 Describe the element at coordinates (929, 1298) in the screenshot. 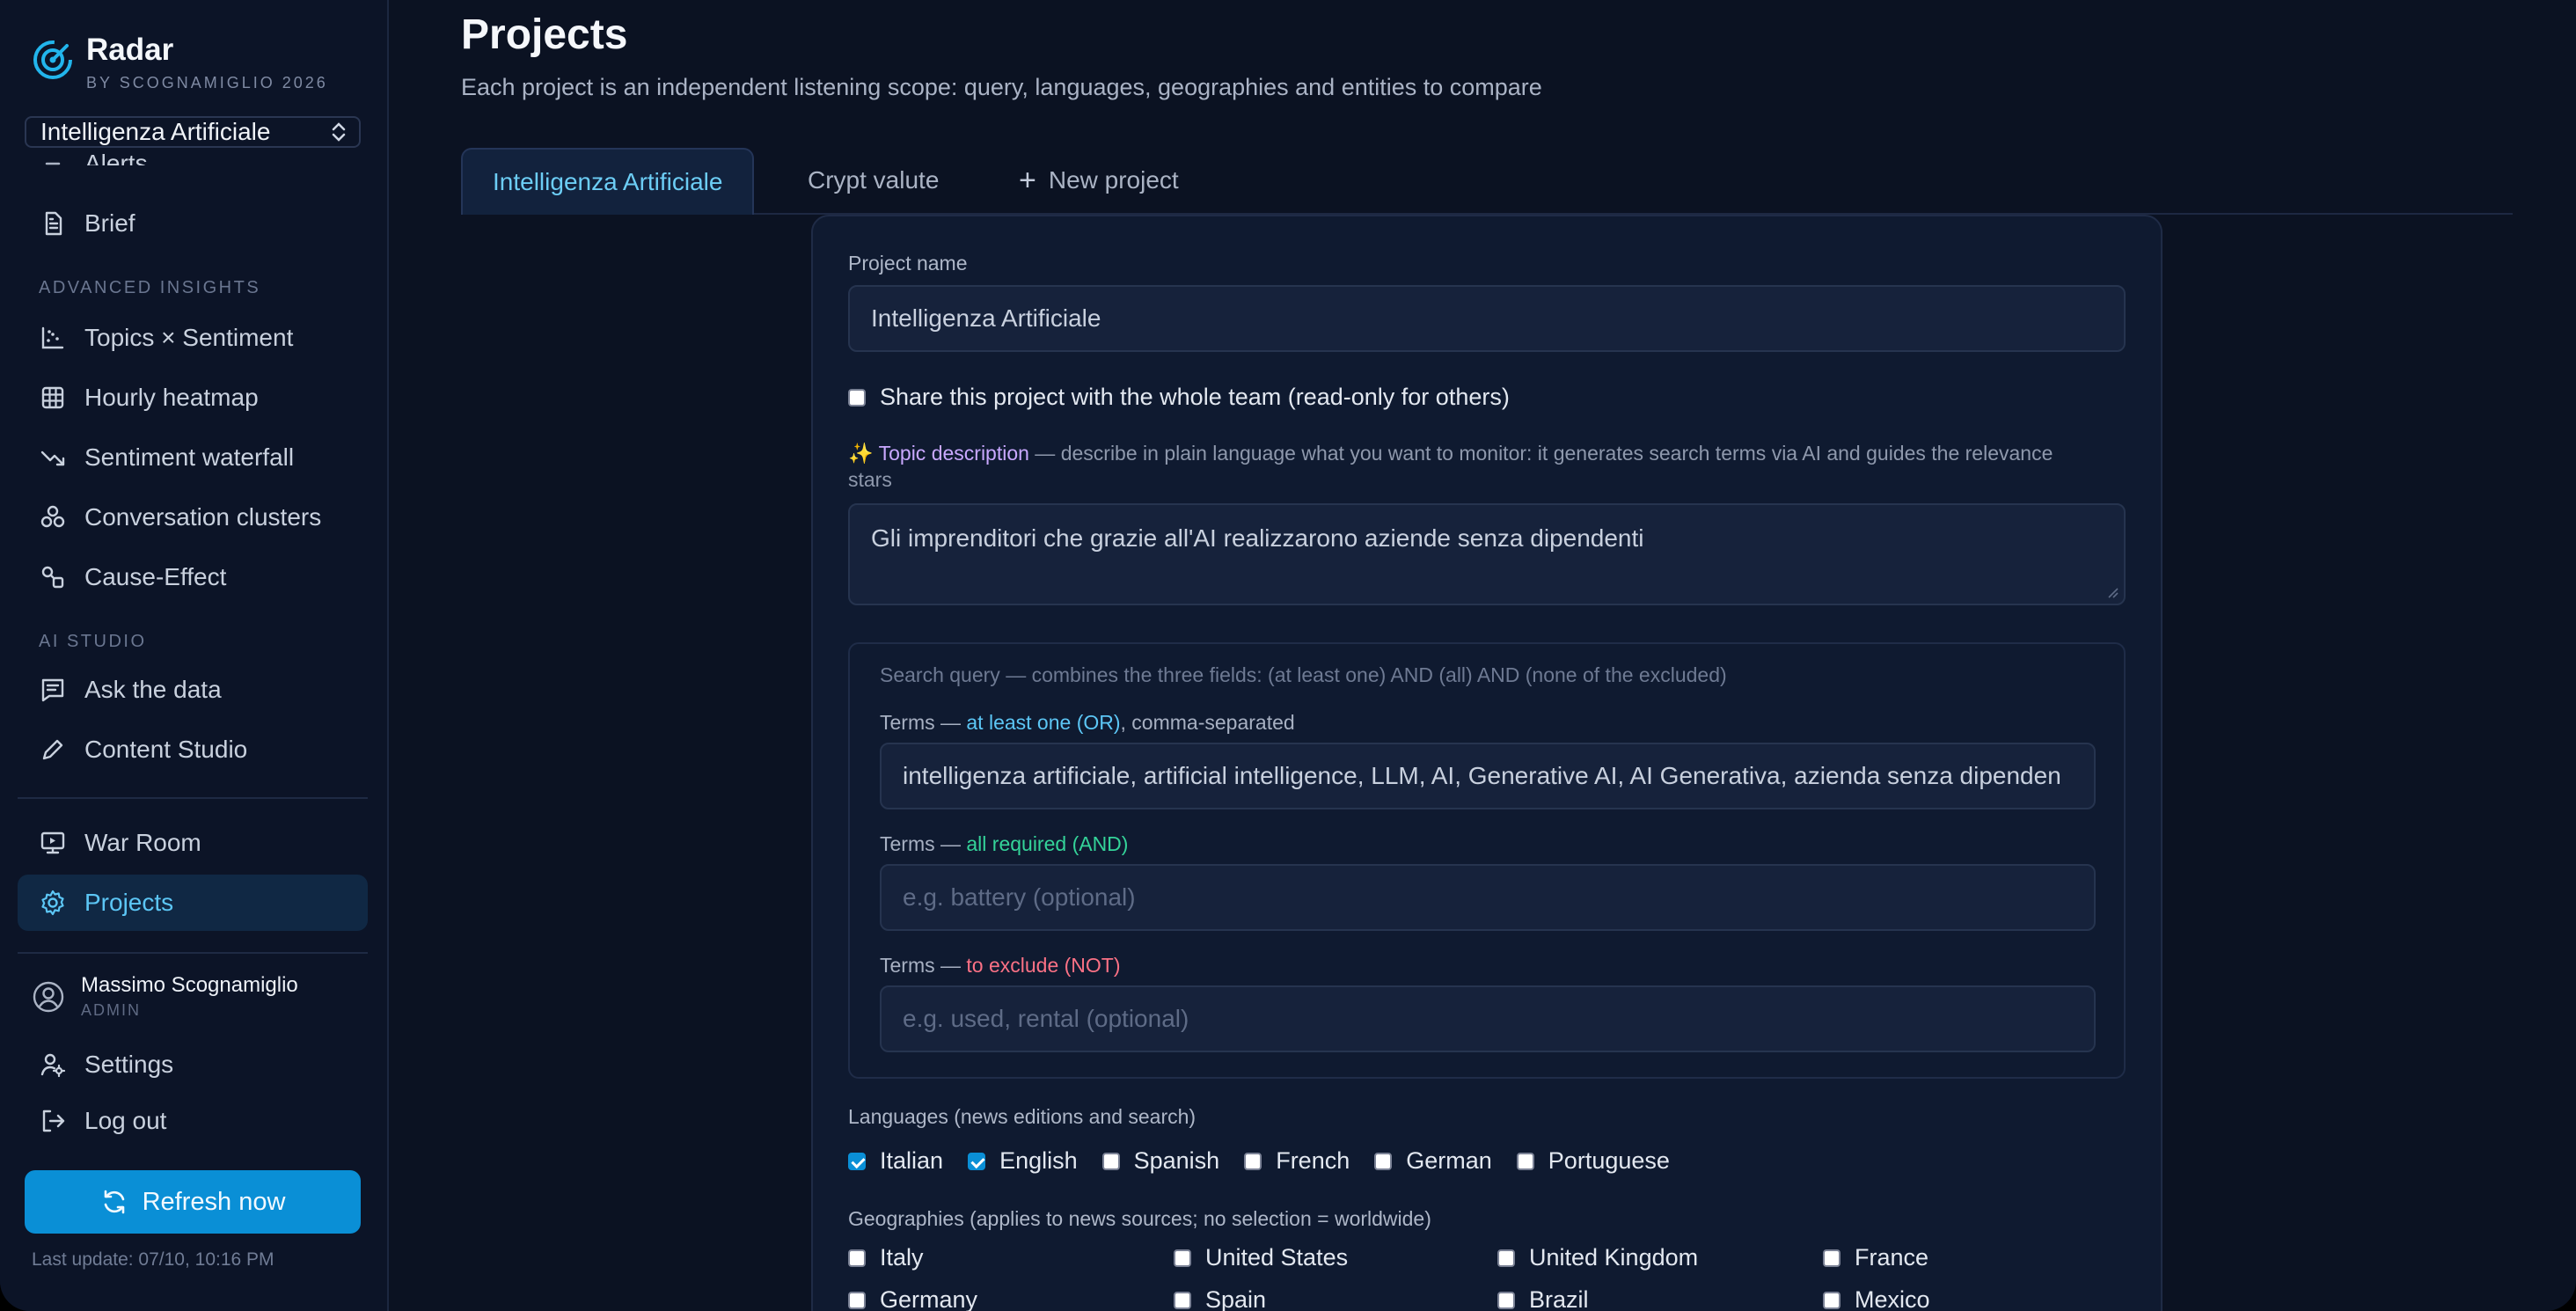

I see `geo-label: Germany` at that location.